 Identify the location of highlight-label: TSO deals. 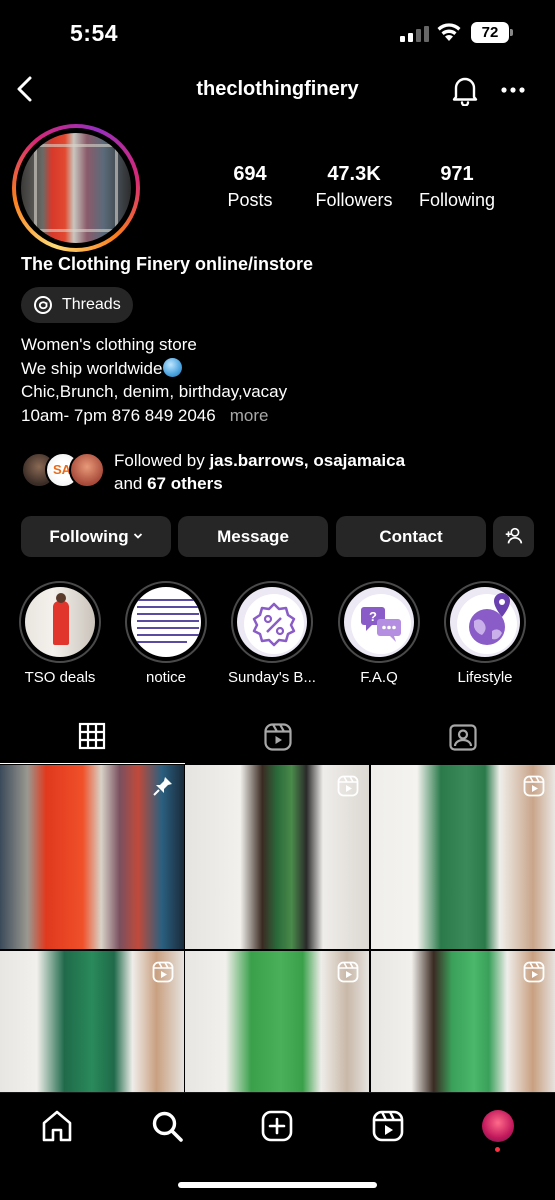
(60, 677).